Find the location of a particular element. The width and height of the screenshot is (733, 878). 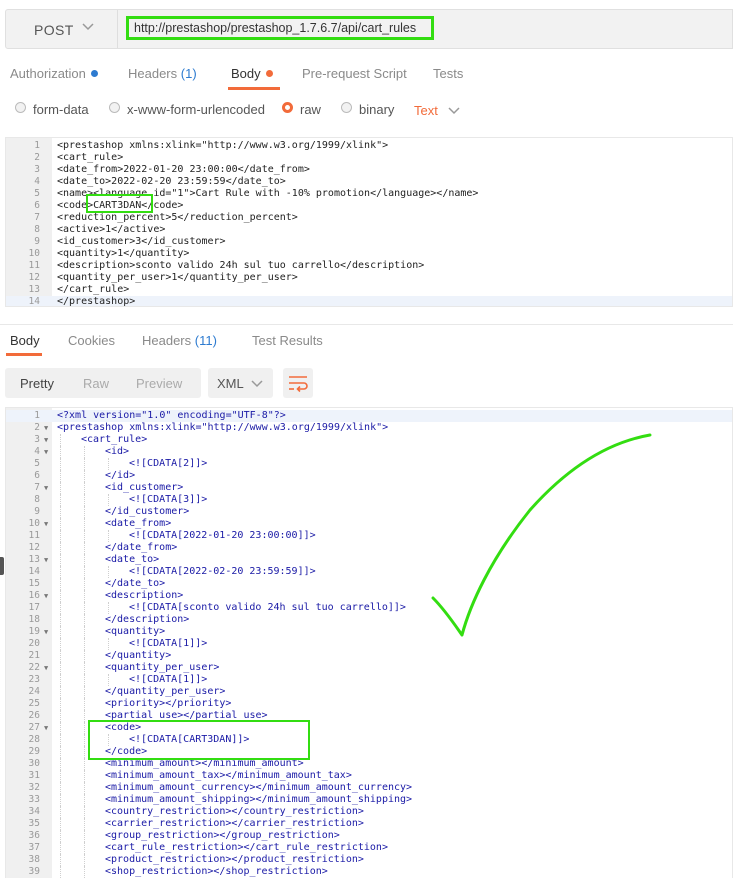

code-line: 2 <cart_rule> is located at coordinates (369, 158).